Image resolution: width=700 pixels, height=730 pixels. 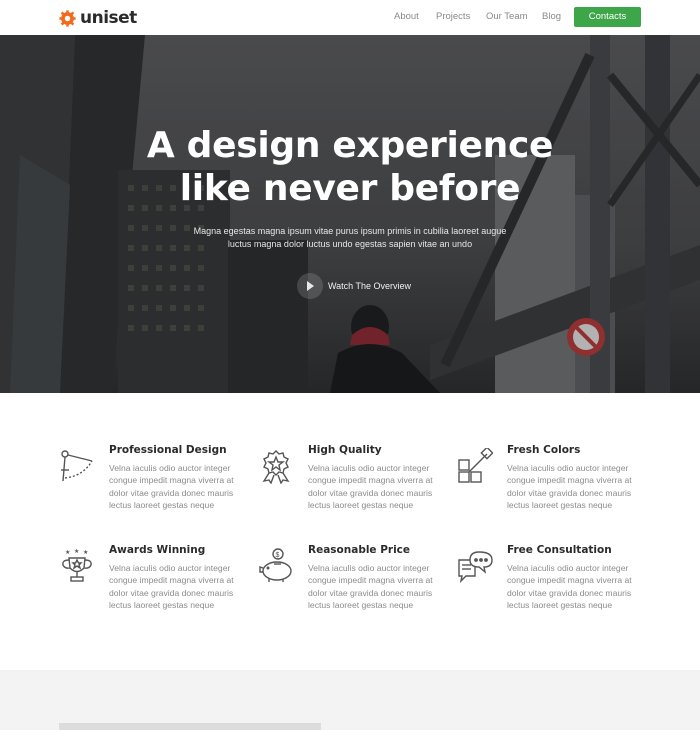 What do you see at coordinates (475, 567) in the screenshot?
I see `chat-bubbles-icon` at bounding box center [475, 567].